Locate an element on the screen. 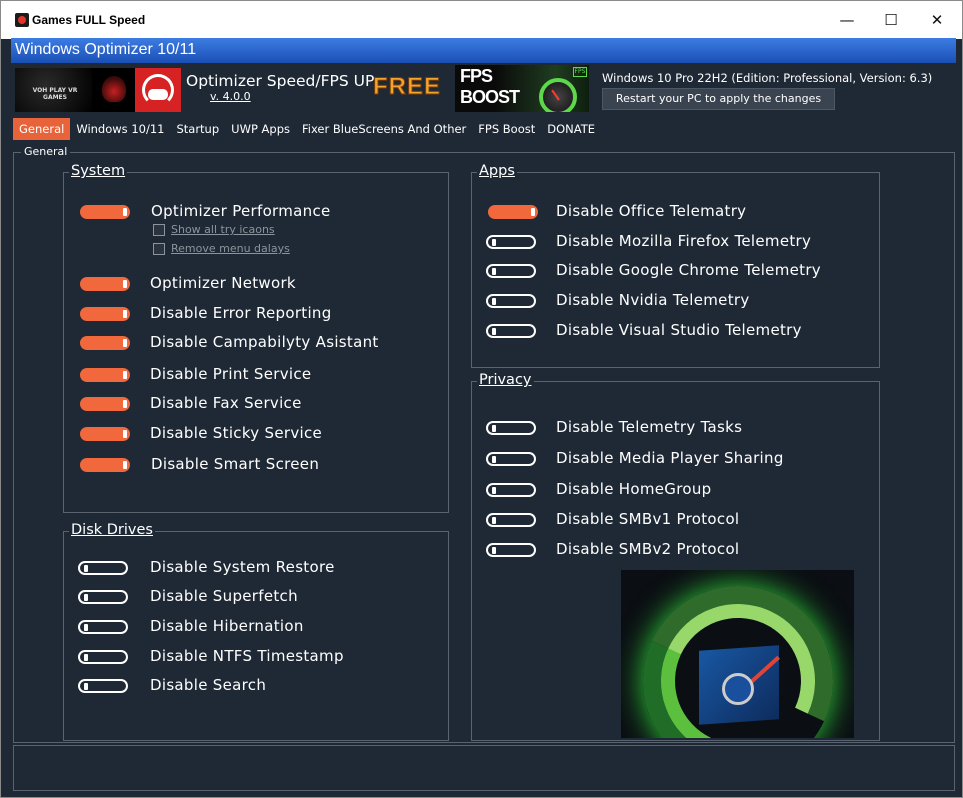 This screenshot has width=963, height=798. minimize-button: — is located at coordinates (847, 20).